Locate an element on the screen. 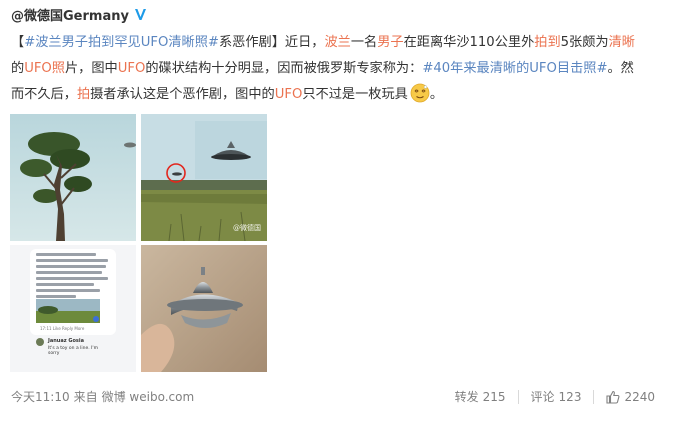 The image size is (675, 423). keyword-highlight: UFO照 is located at coordinates (44, 68).